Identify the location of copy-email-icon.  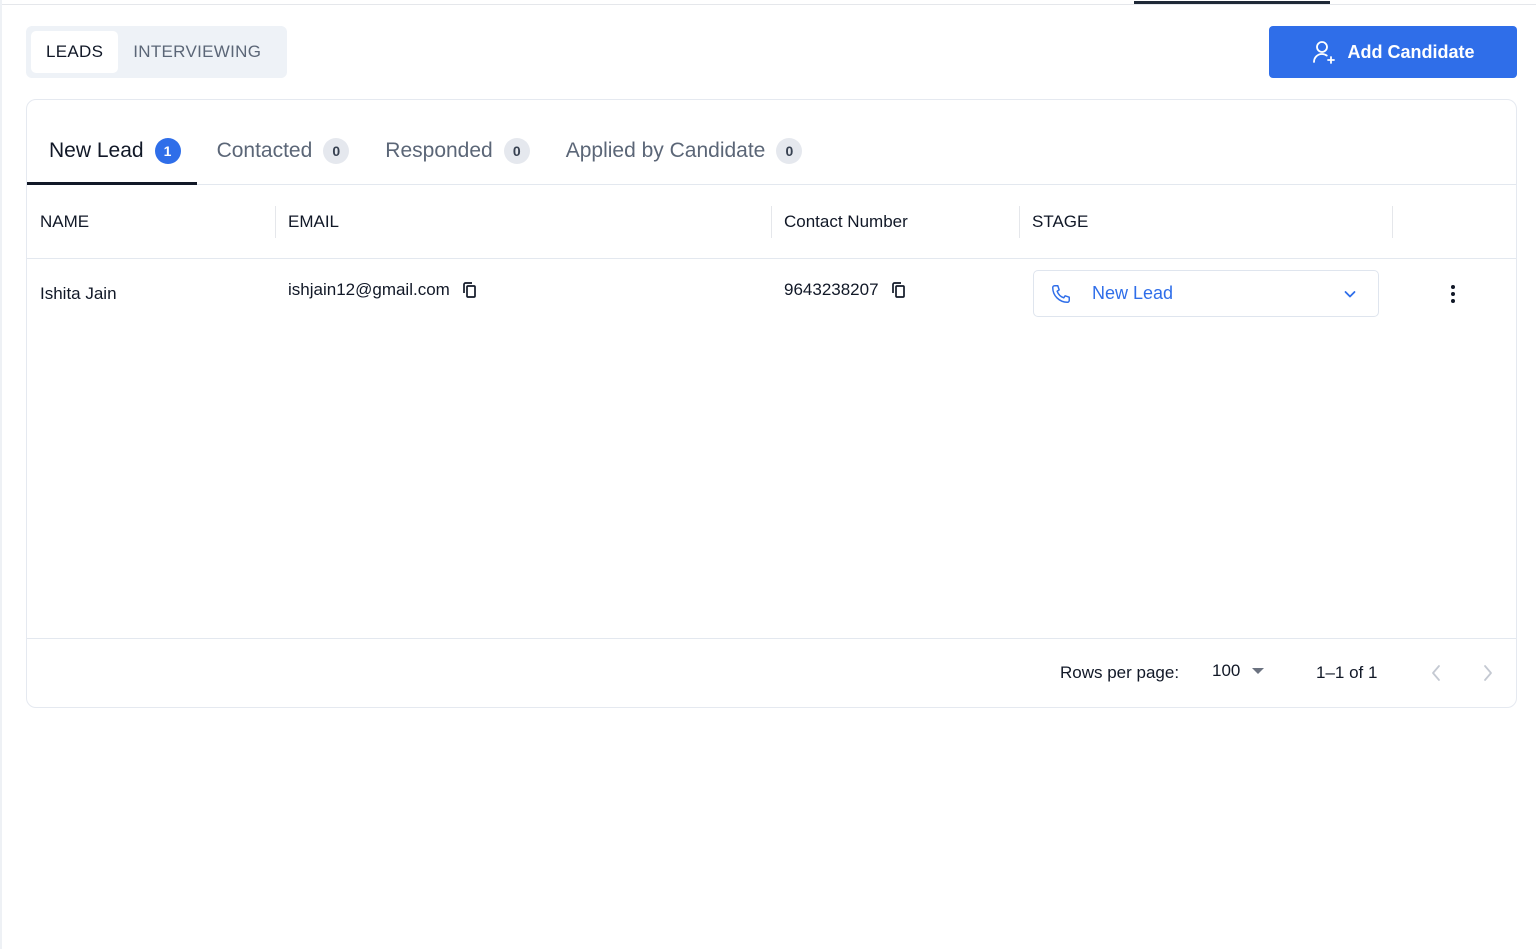
(470, 290).